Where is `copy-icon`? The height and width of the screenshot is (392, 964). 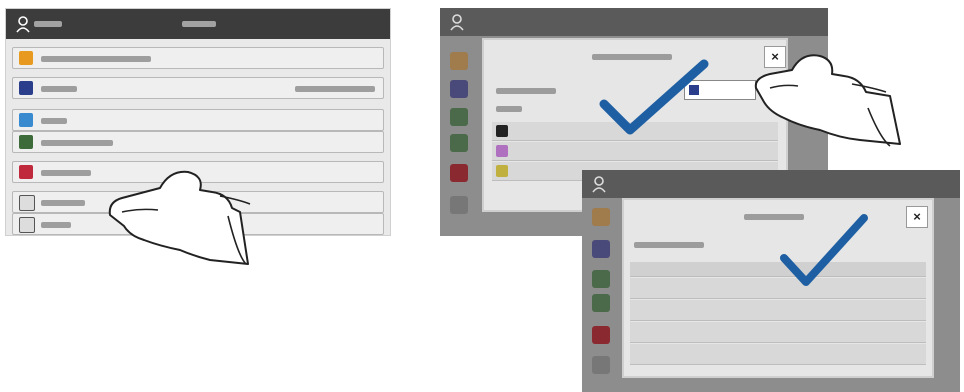
copy-icon is located at coordinates (27, 203).